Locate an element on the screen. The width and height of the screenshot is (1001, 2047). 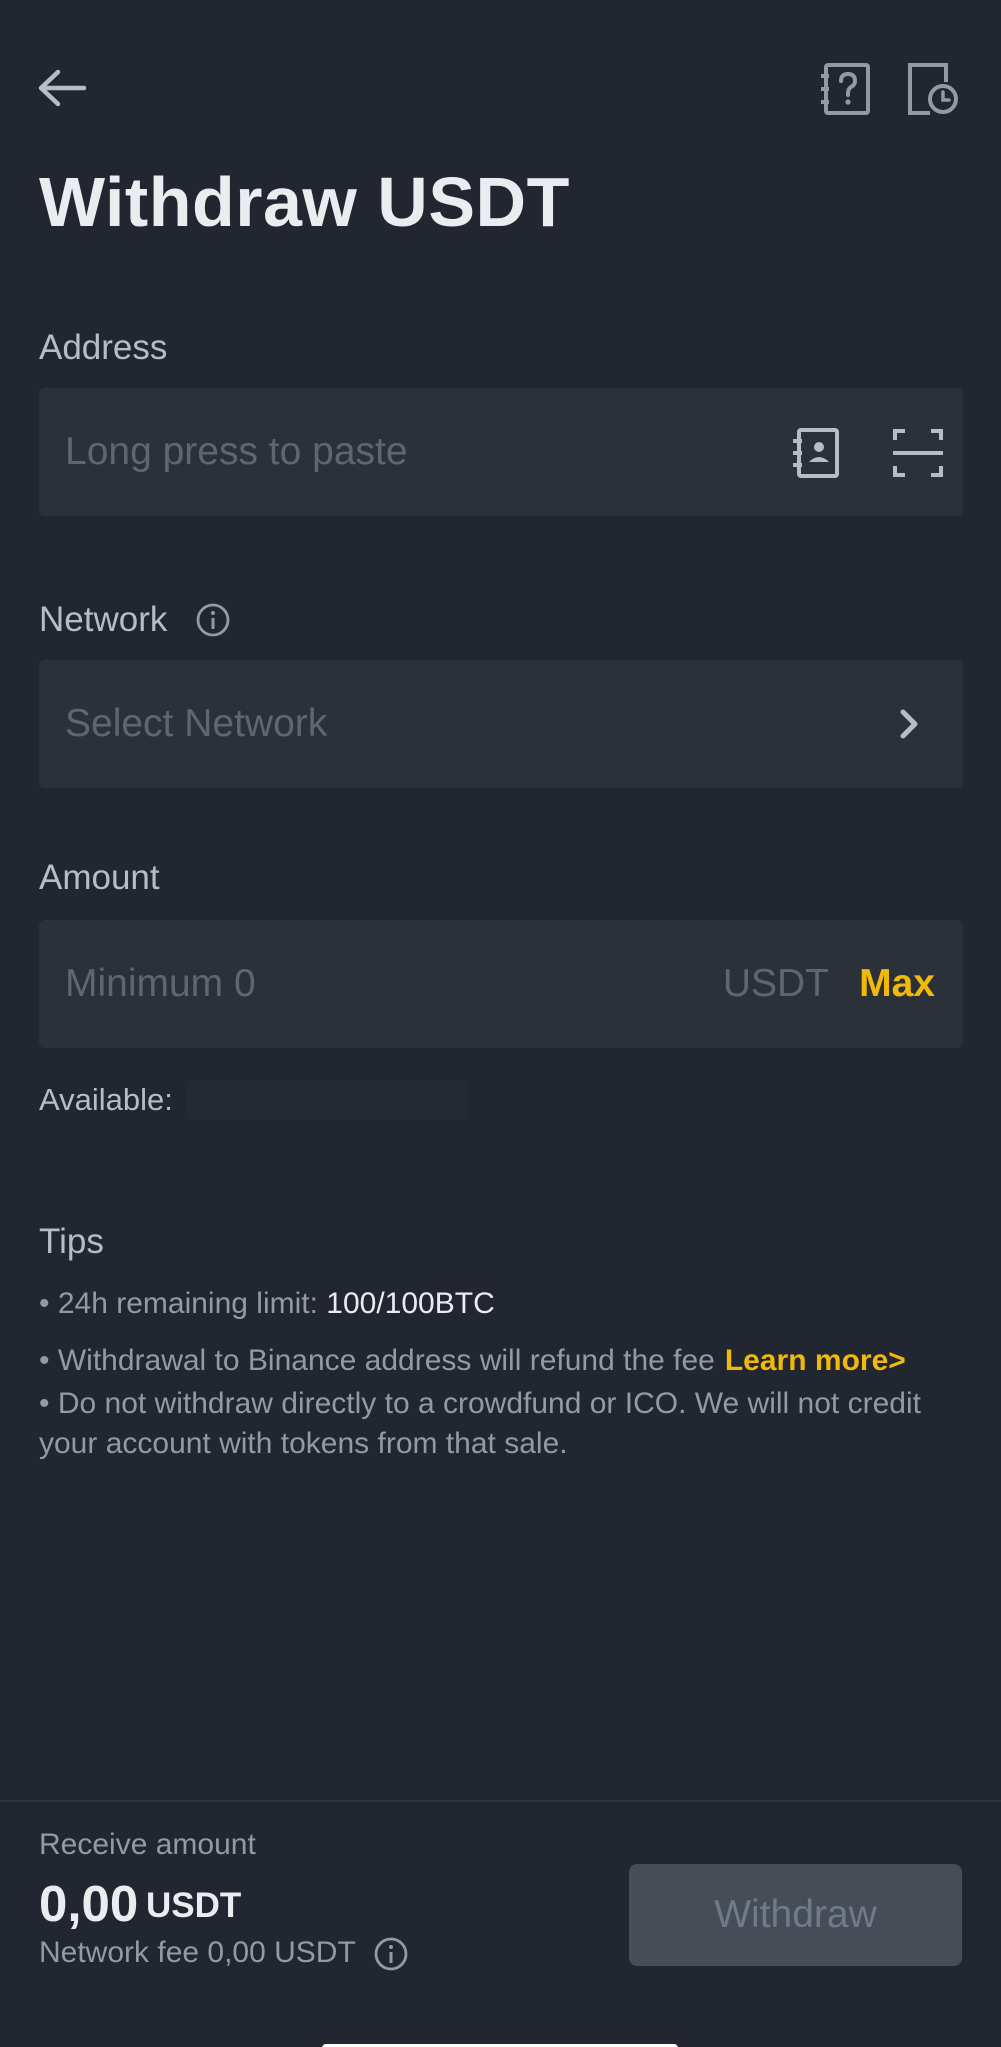
network-chevron is located at coordinates (909, 724).